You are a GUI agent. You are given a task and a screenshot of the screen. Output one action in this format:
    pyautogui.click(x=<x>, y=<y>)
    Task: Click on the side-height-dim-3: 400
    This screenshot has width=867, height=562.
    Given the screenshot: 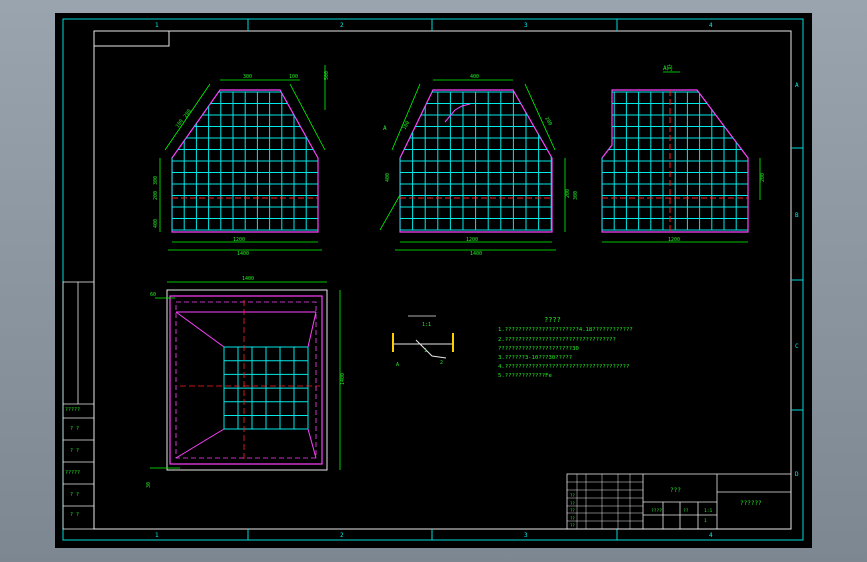 What is the action you would take?
    pyautogui.click(x=388, y=177)
    